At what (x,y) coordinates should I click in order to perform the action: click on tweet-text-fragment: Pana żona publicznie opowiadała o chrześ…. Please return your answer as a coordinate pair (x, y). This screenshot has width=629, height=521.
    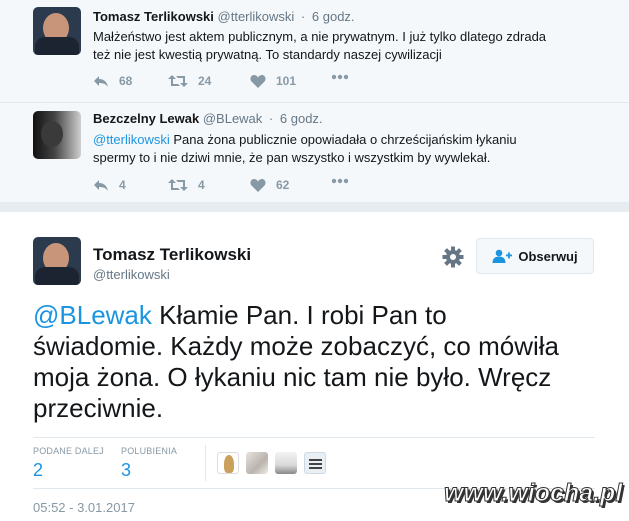
    Looking at the image, I should click on (343, 139).